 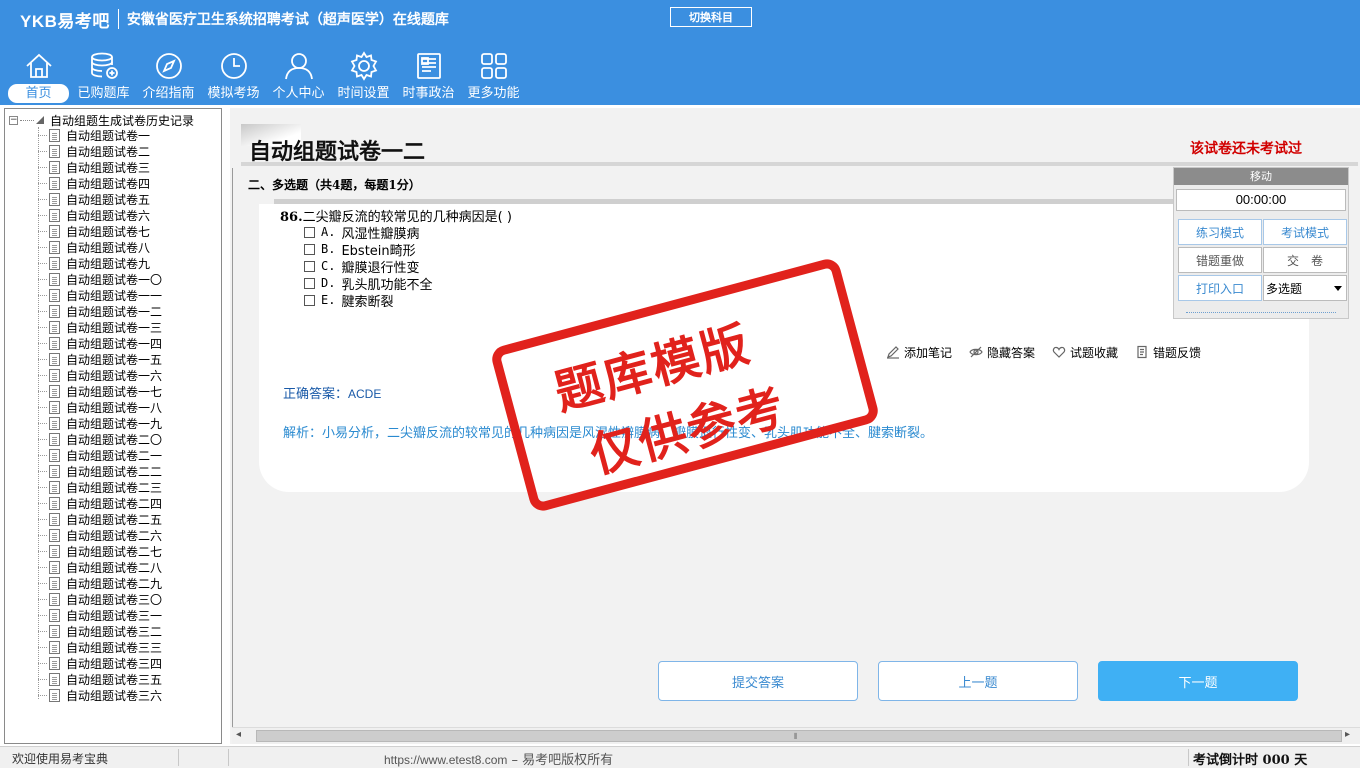 What do you see at coordinates (328, 232) in the screenshot?
I see `option-key: A.` at bounding box center [328, 232].